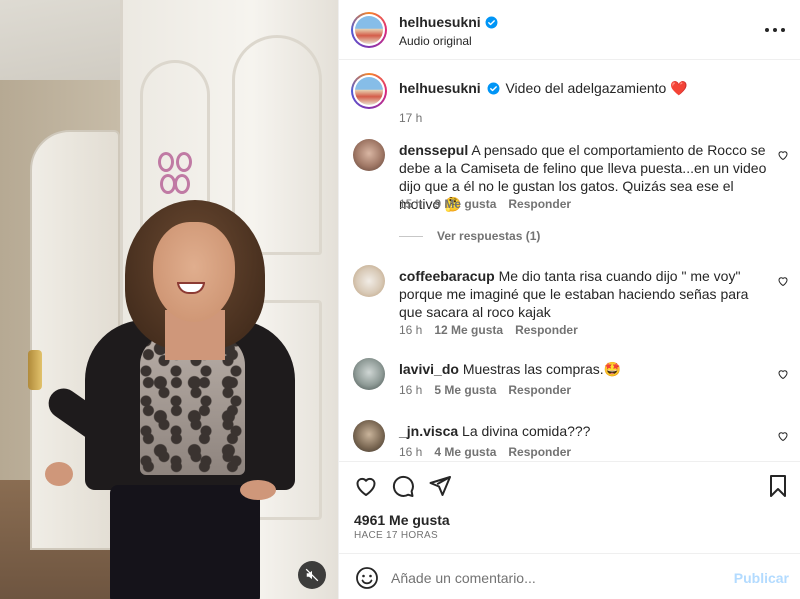 Image resolution: width=800 pixels, height=599 pixels. Describe the element at coordinates (778, 486) in the screenshot. I see `bookmark-icon` at that location.